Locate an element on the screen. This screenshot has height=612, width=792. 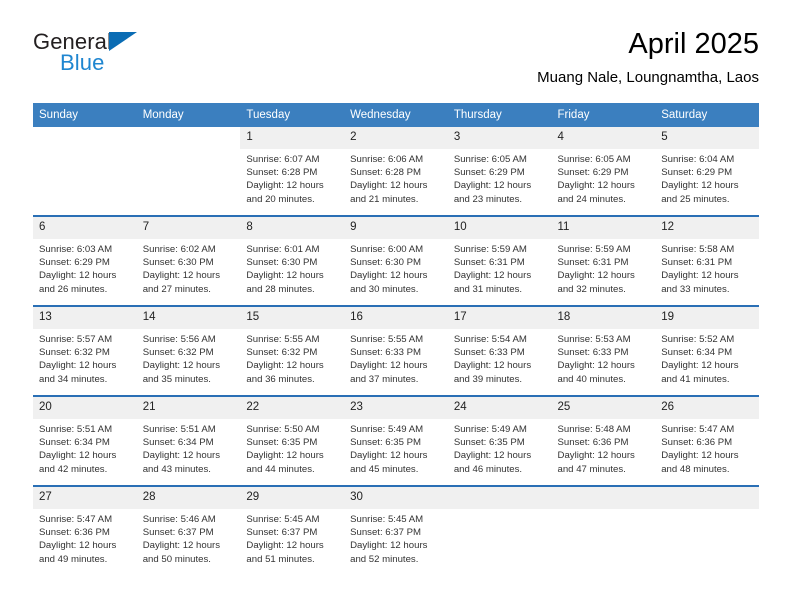
generalblue-logo: General Blue is located at coordinates (98, 56).